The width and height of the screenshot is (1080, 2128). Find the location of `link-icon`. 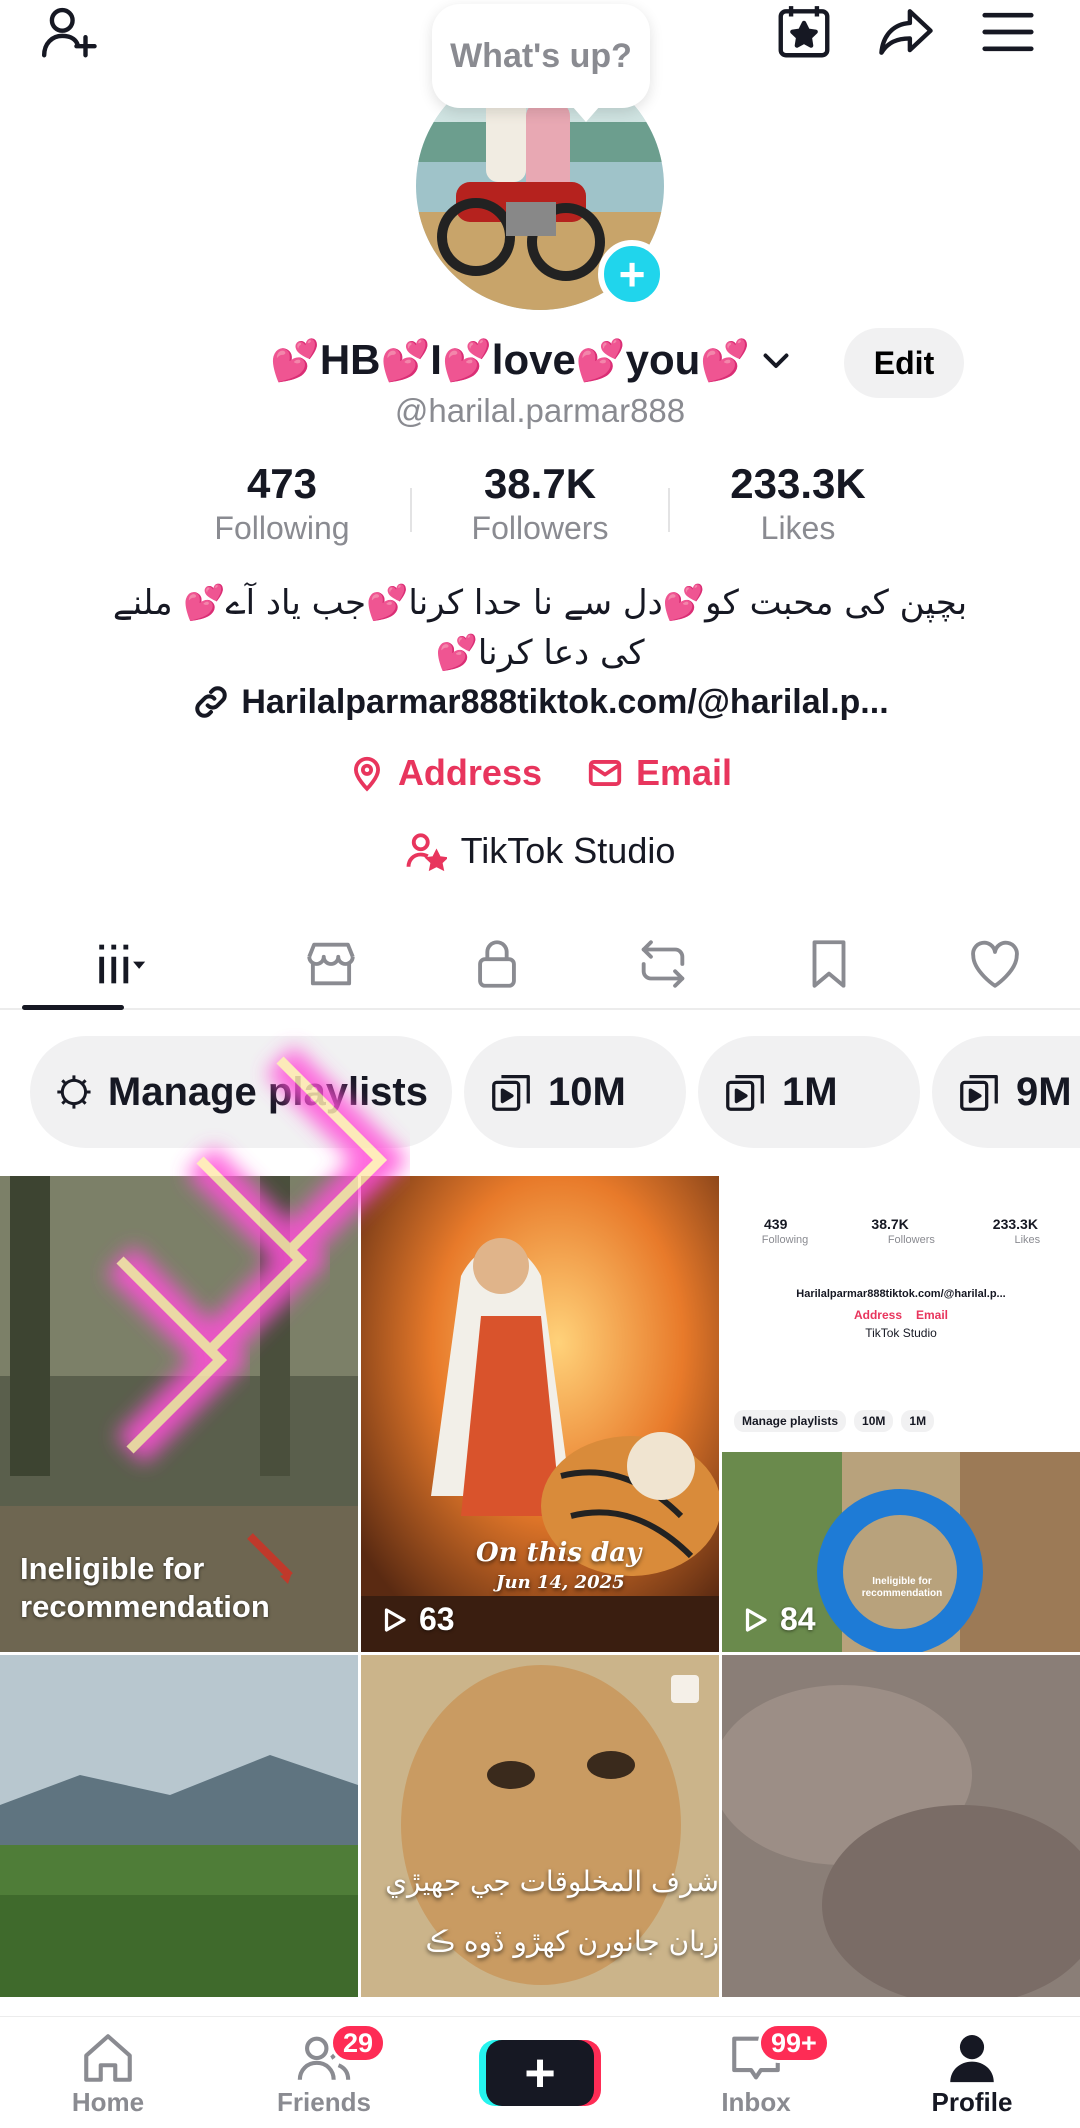

link-icon is located at coordinates (211, 702).